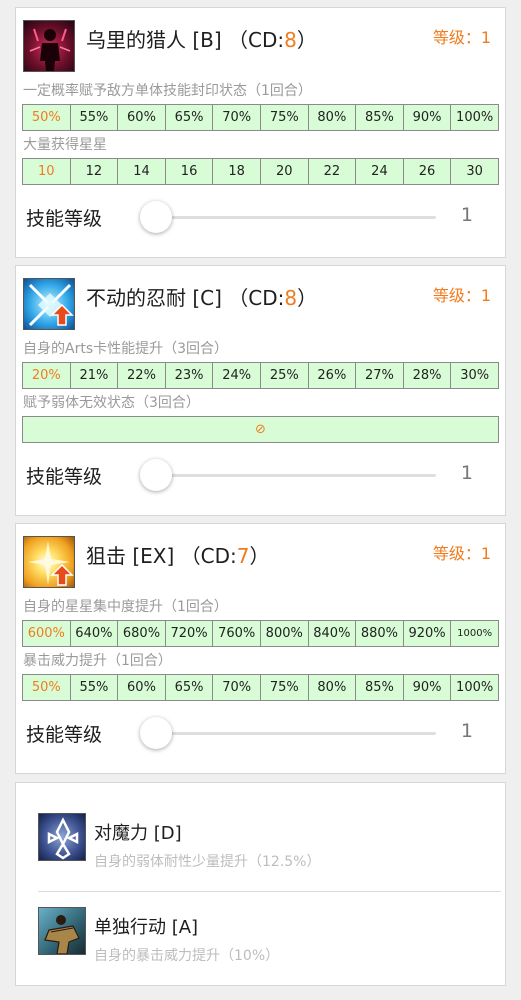 This screenshot has height=1000, width=521. I want to click on value-cell: 90%, so click(426, 117).